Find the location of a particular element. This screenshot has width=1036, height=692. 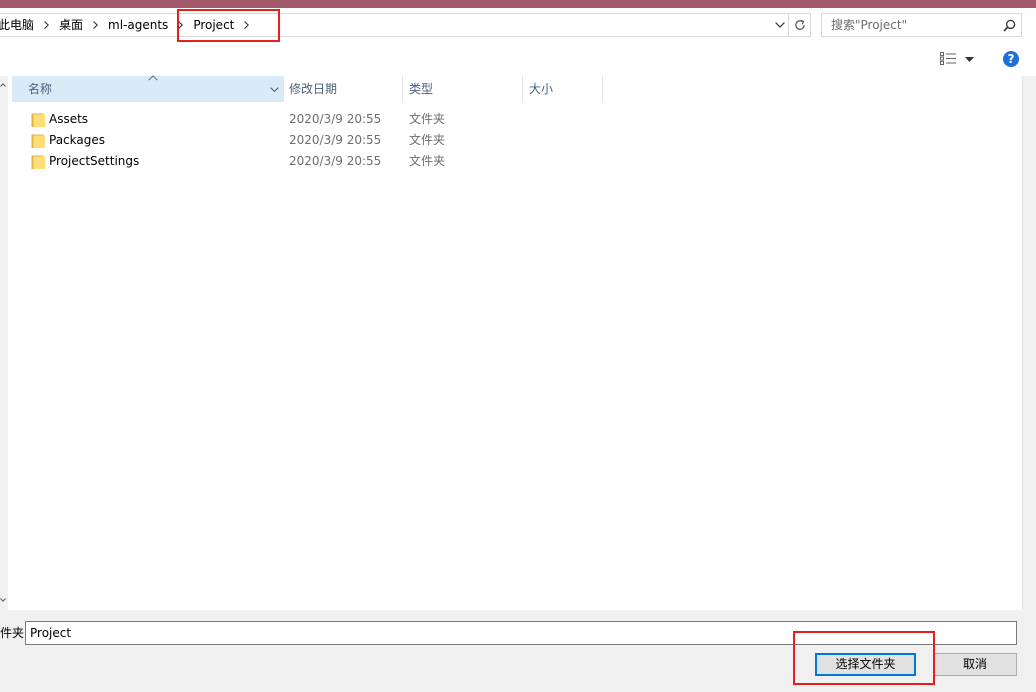

breadcrumb-item-desktop: 桌面 is located at coordinates (71, 25).